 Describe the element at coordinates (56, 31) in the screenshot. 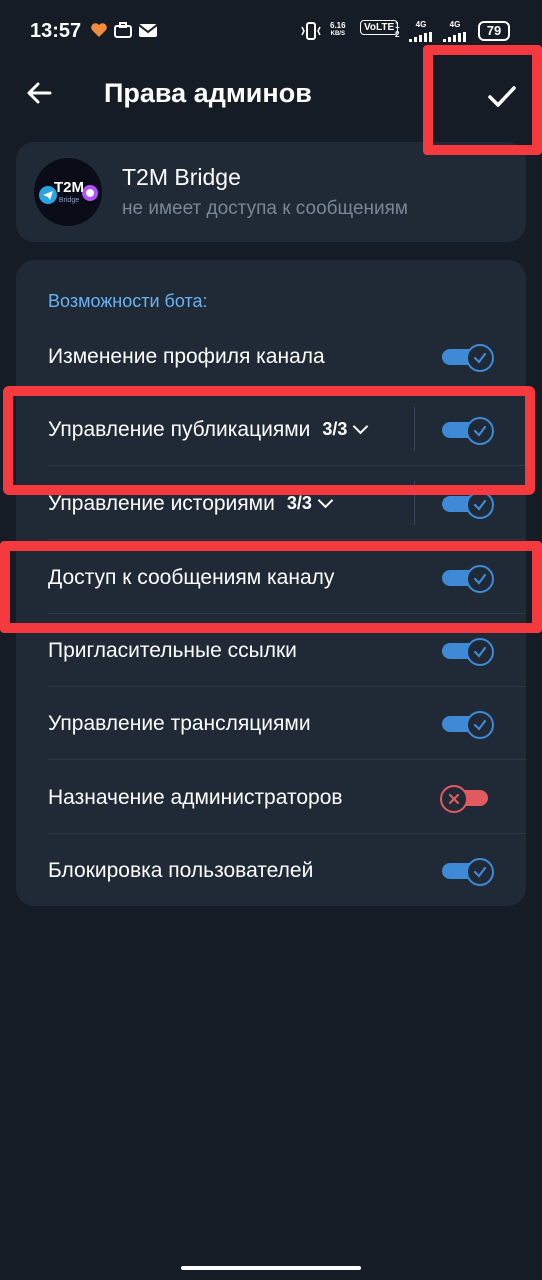

I see `status-time: 13:57` at that location.